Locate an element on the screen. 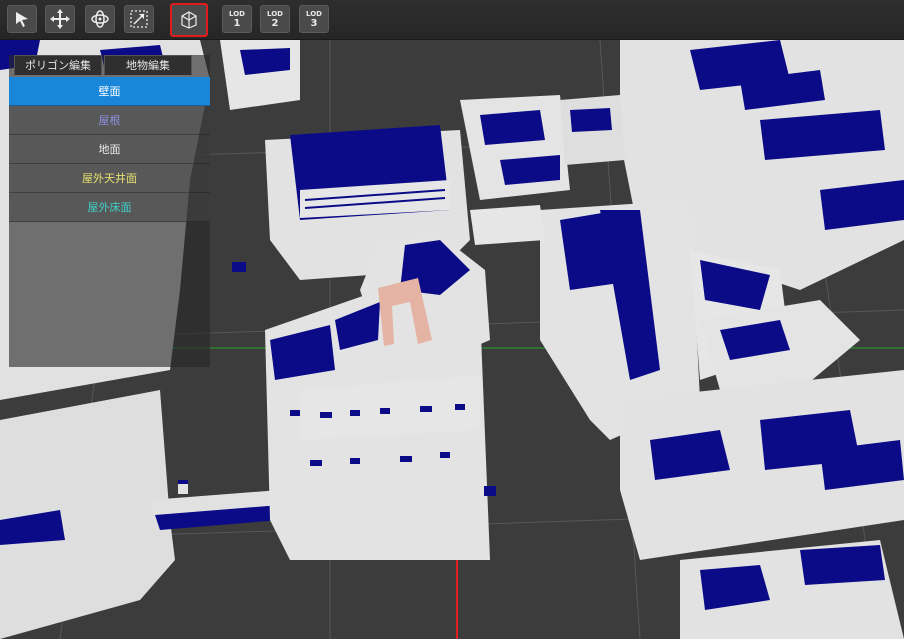  move-icon is located at coordinates (60, 19).